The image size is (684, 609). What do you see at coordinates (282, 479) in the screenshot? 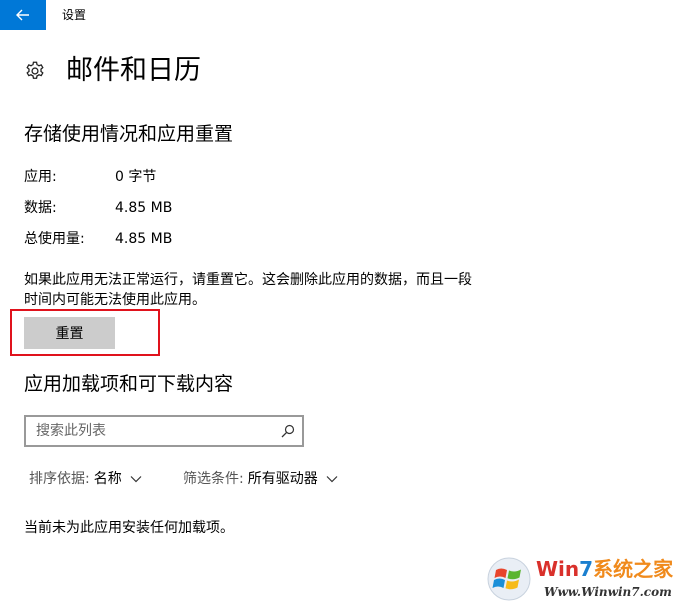
I see `filter-value: 所有驱动器` at bounding box center [282, 479].